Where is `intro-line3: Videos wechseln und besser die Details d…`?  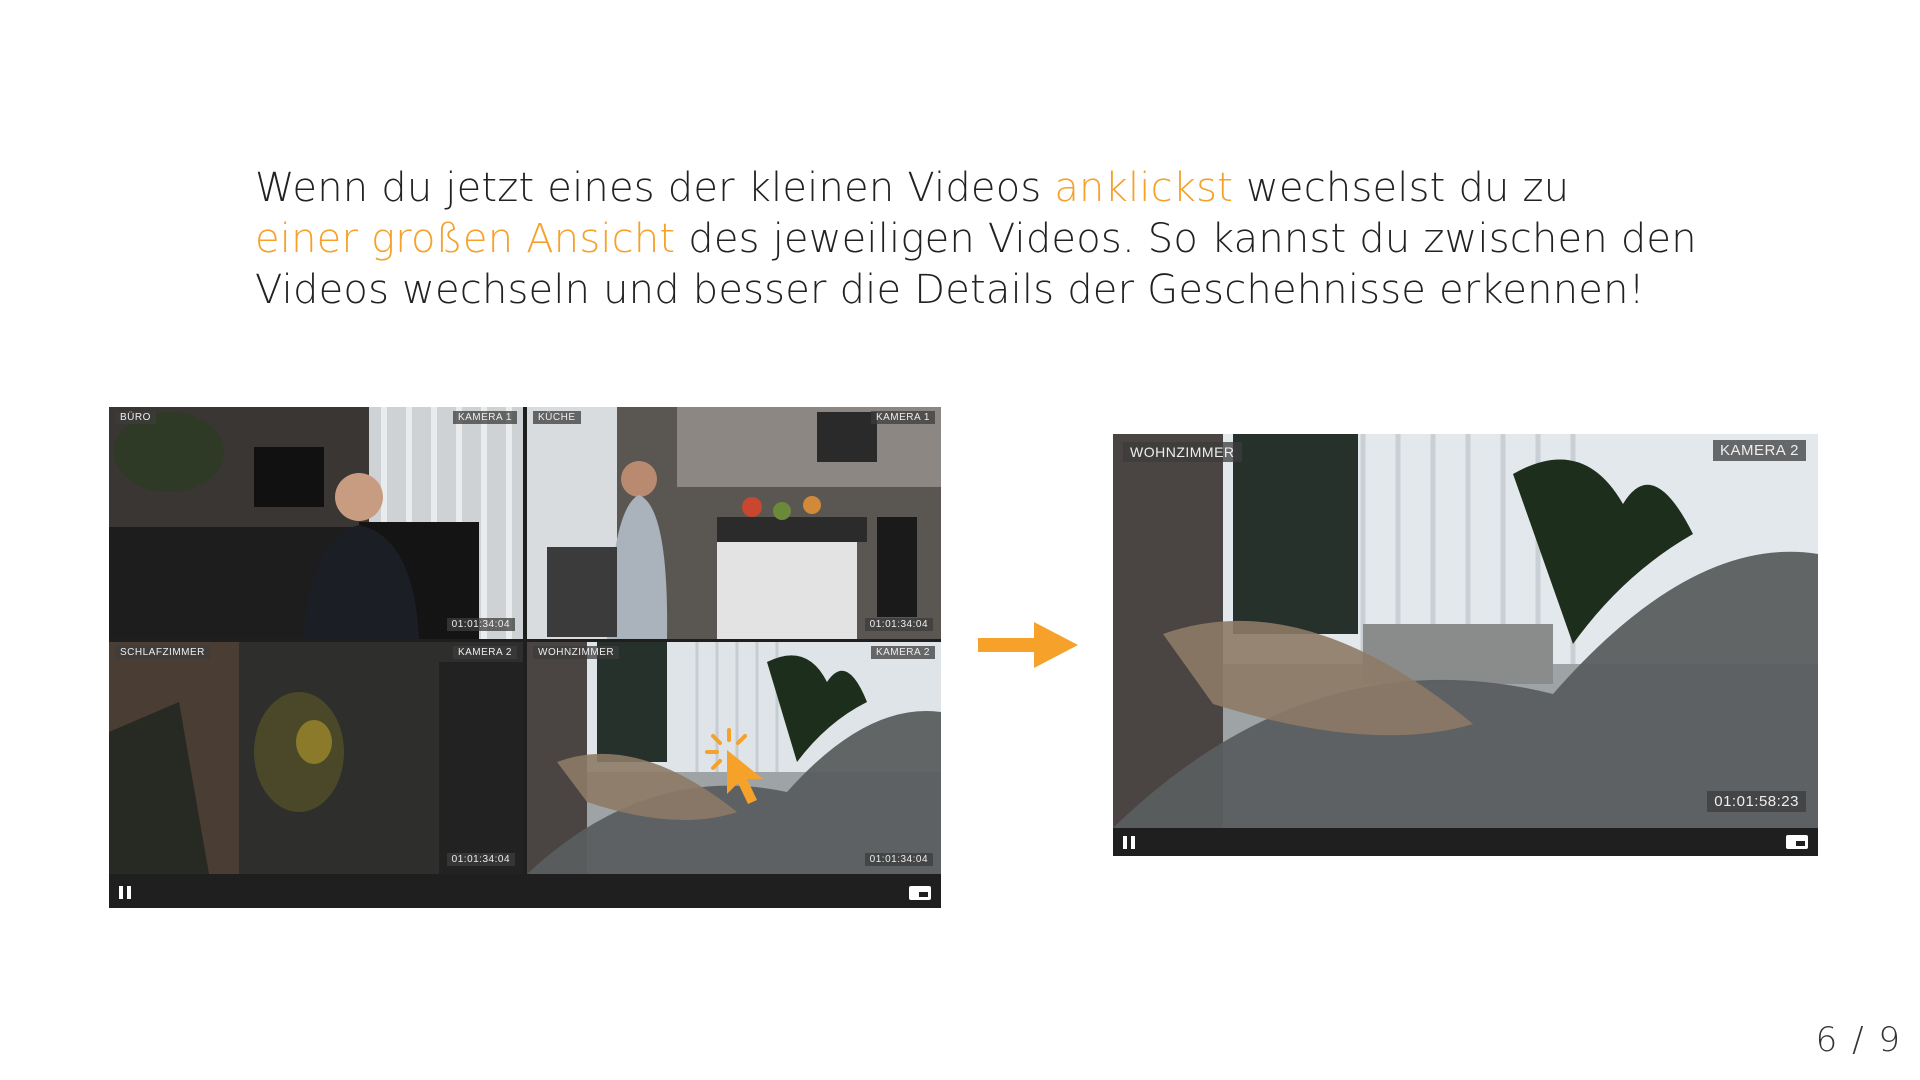
intro-line3: Videos wechseln und besser die Details d… is located at coordinates (950, 290).